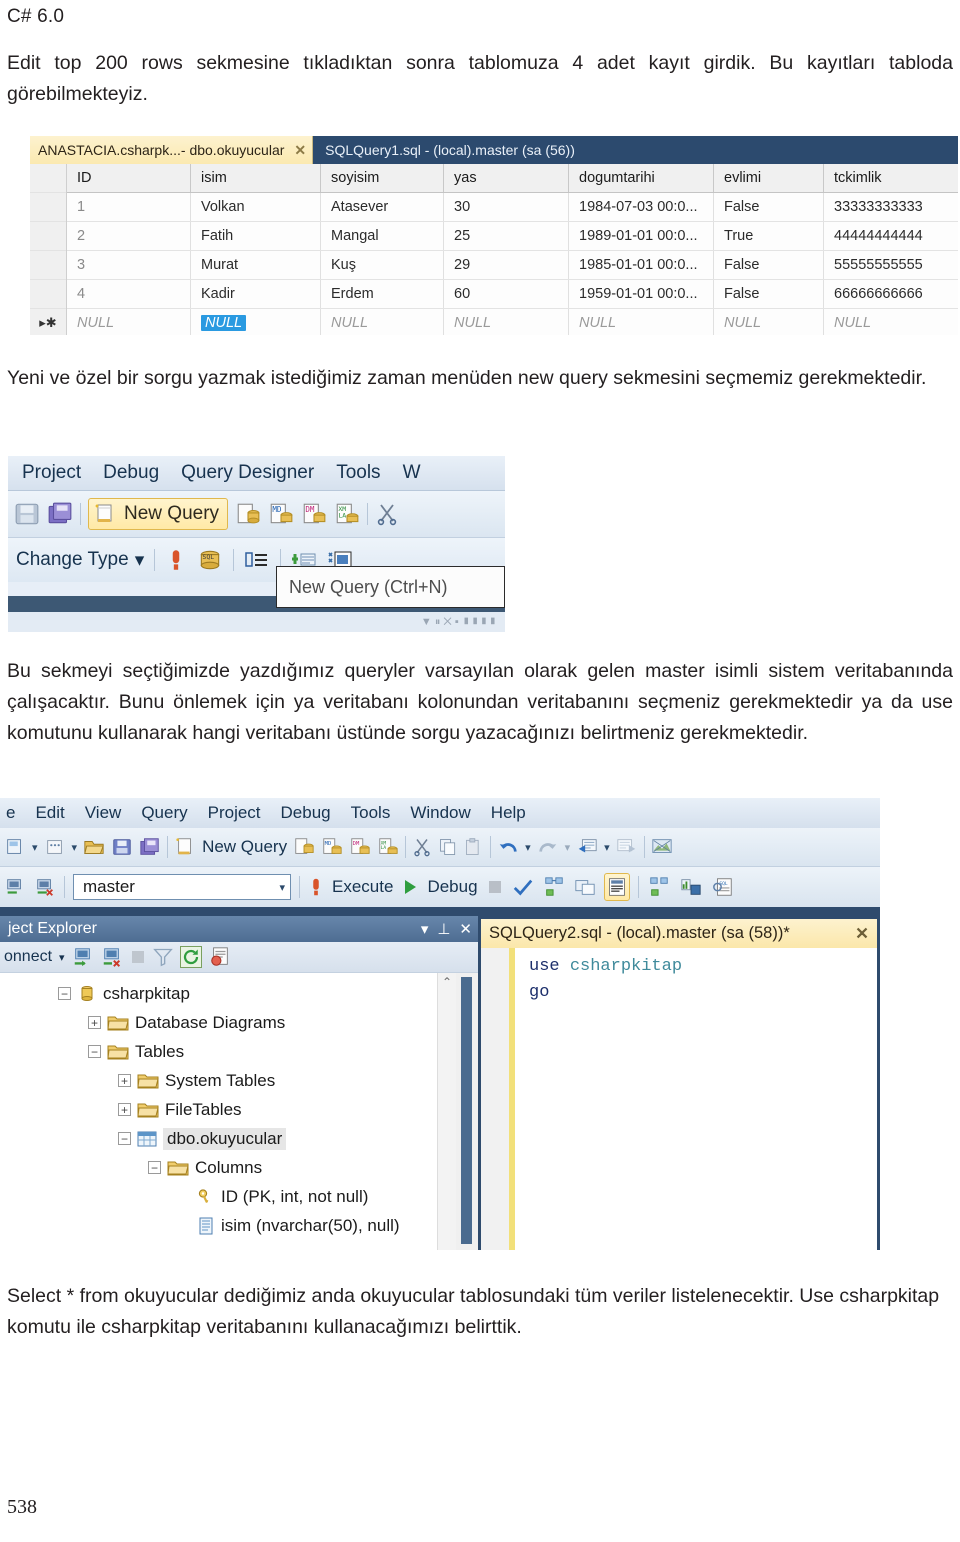 The height and width of the screenshot is (1542, 960). Describe the element at coordinates (891, 294) in the screenshot. I see `cell-tckimlik: 66666666666` at that location.